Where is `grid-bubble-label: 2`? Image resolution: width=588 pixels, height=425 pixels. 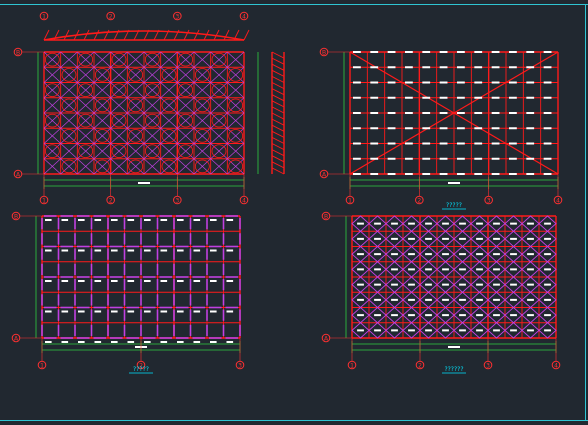
grid-bubble-label: 2 is located at coordinates (420, 365).